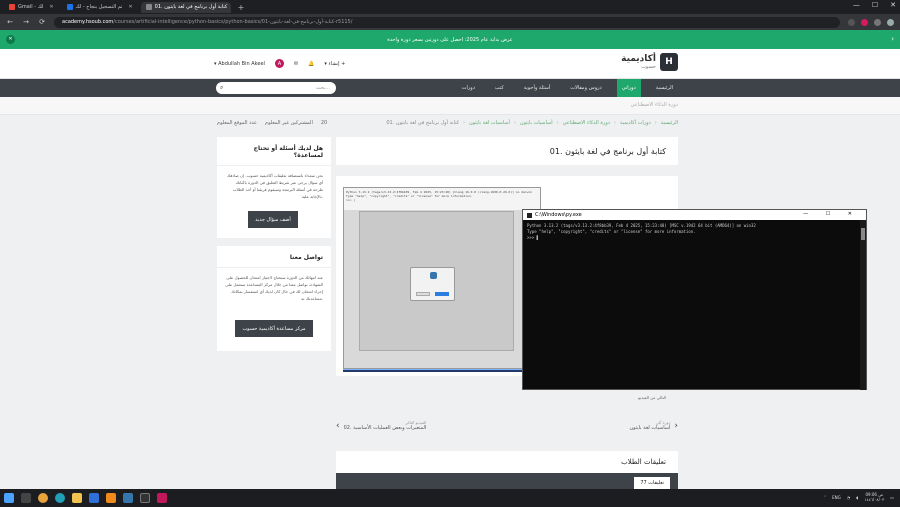 The height and width of the screenshot is (507, 900). What do you see at coordinates (856, 5) in the screenshot?
I see `minimize-icon: —` at bounding box center [856, 5].